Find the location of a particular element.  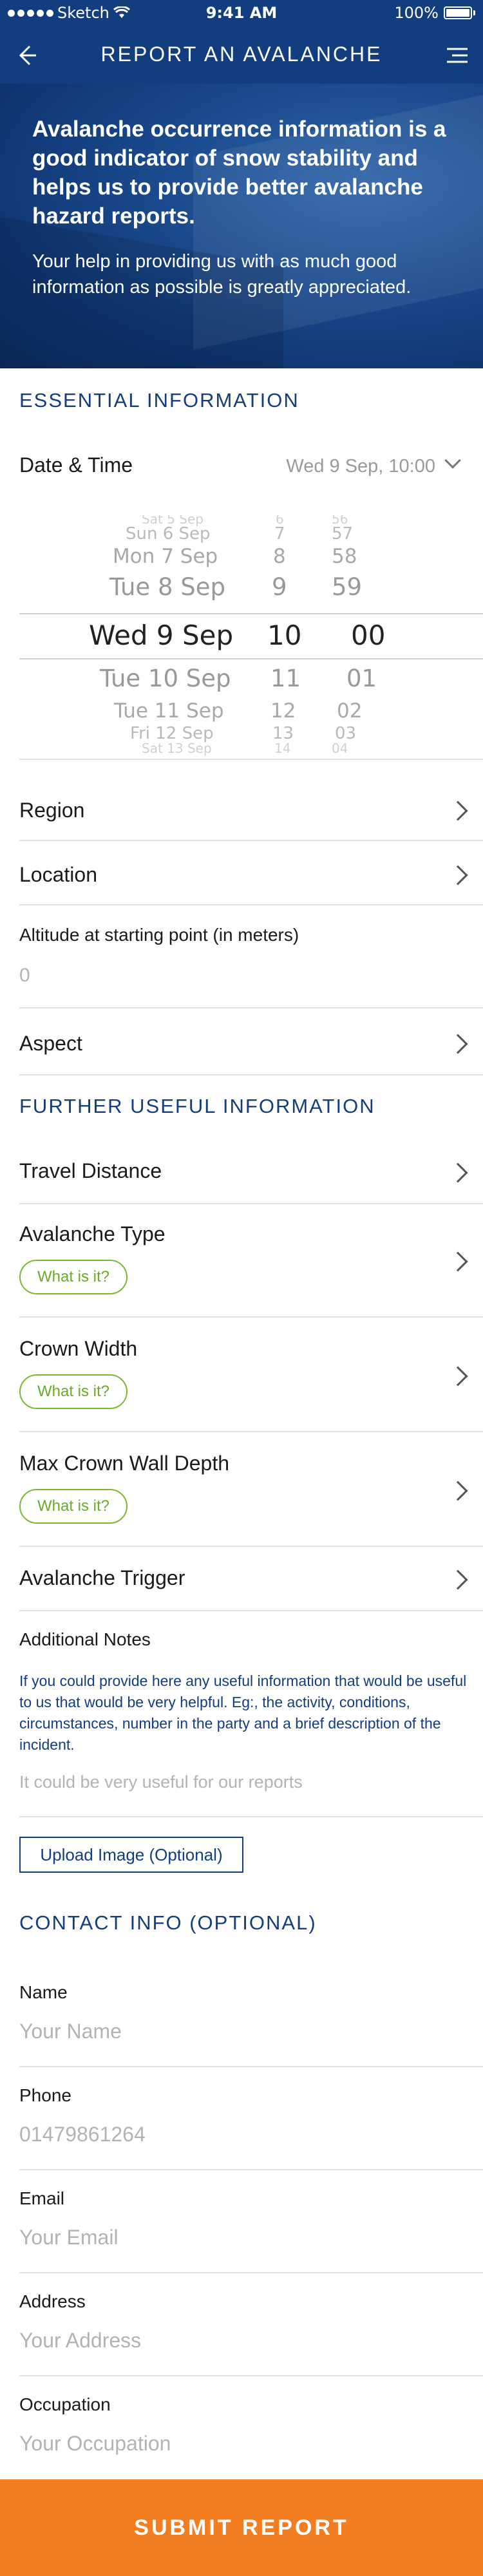

name-field: Name is located at coordinates (251, 2016).